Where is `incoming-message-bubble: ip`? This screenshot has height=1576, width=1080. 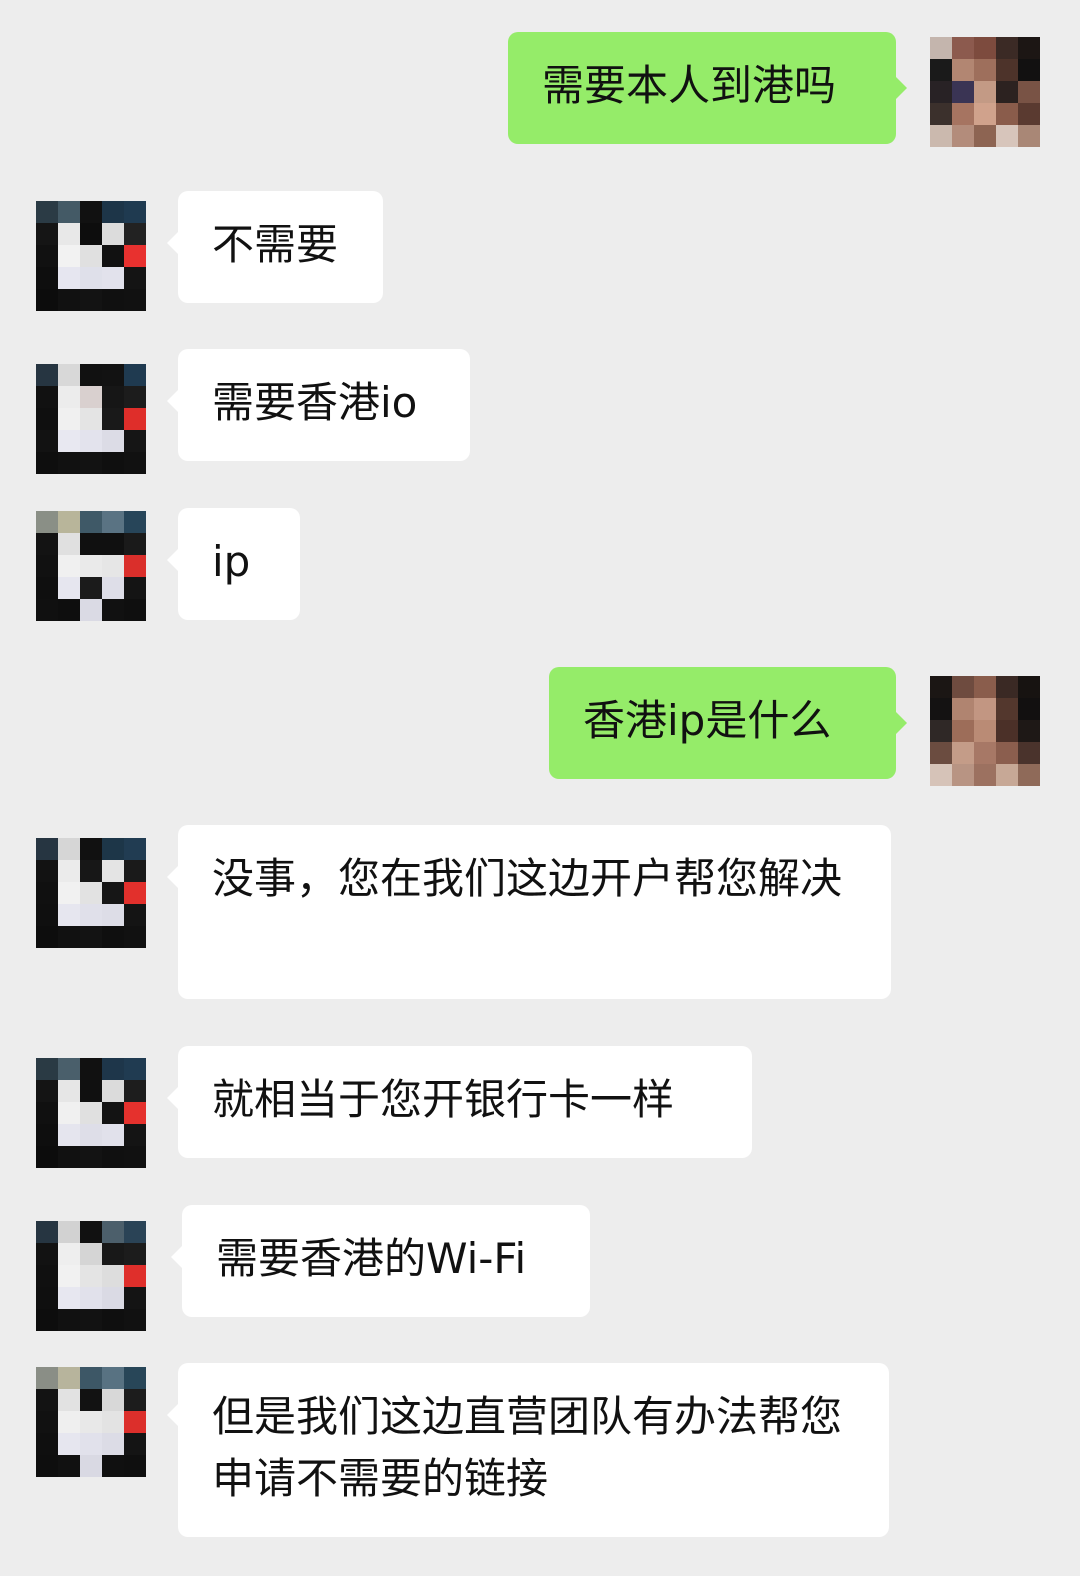 incoming-message-bubble: ip is located at coordinates (233, 564).